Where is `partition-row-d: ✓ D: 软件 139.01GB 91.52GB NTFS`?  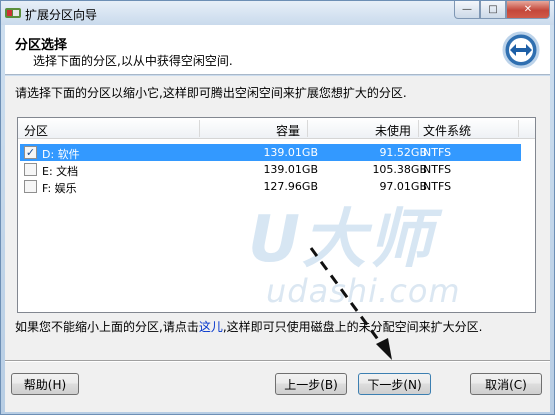
partition-row-d: ✓ D: 软件 139.01GB 91.52GB NTFS is located at coordinates (270, 152).